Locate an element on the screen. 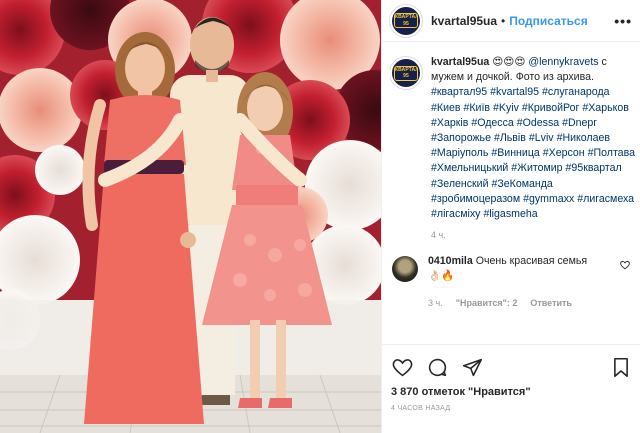 The width and height of the screenshot is (640, 433). hashtag-link: #Полтава is located at coordinates (611, 153).